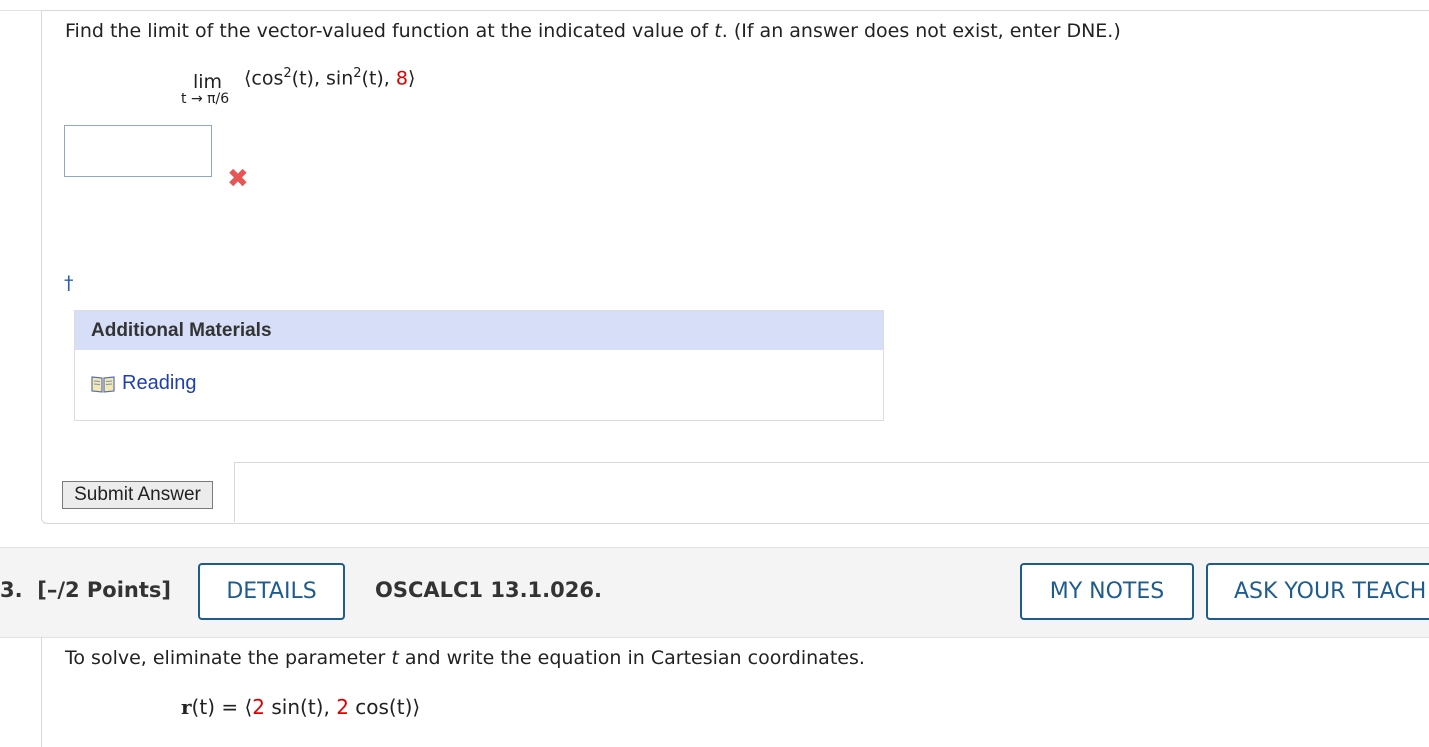 The height and width of the screenshot is (747, 1429). I want to click on submit-divider-vertical, so click(234, 492).